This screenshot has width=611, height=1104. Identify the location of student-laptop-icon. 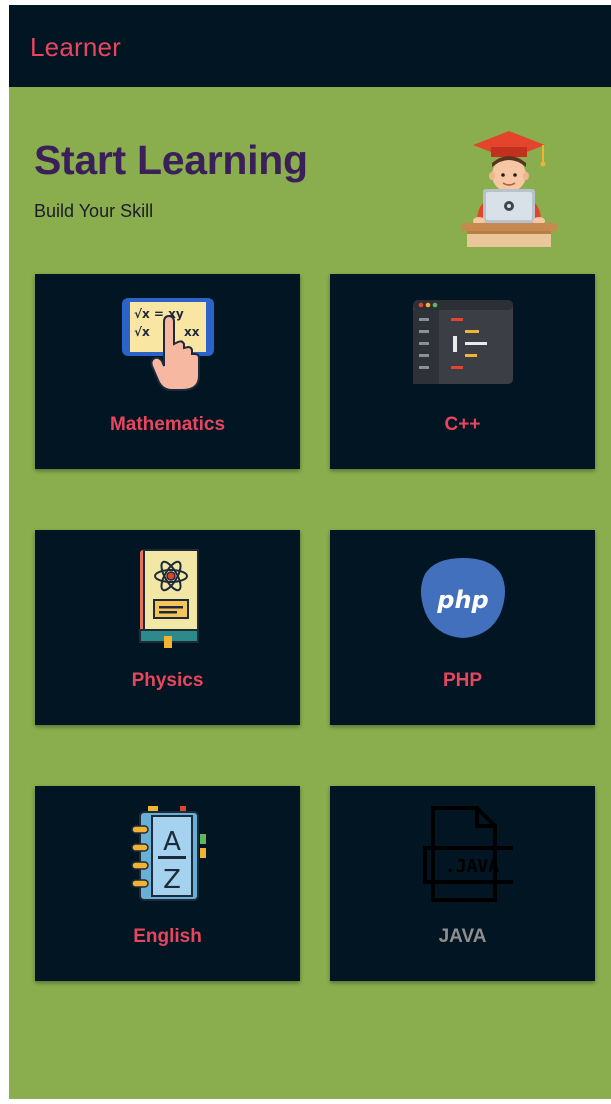
(509, 189).